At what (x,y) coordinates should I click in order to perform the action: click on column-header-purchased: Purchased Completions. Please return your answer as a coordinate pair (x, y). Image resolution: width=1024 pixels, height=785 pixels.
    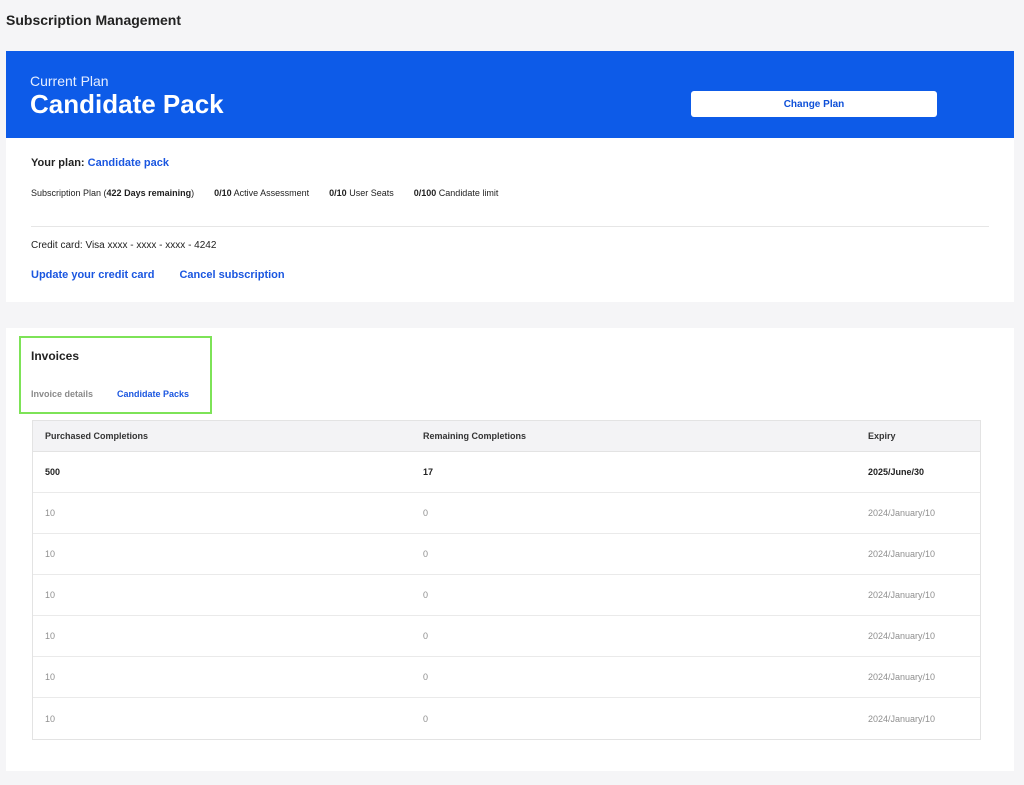
    Looking at the image, I should click on (97, 436).